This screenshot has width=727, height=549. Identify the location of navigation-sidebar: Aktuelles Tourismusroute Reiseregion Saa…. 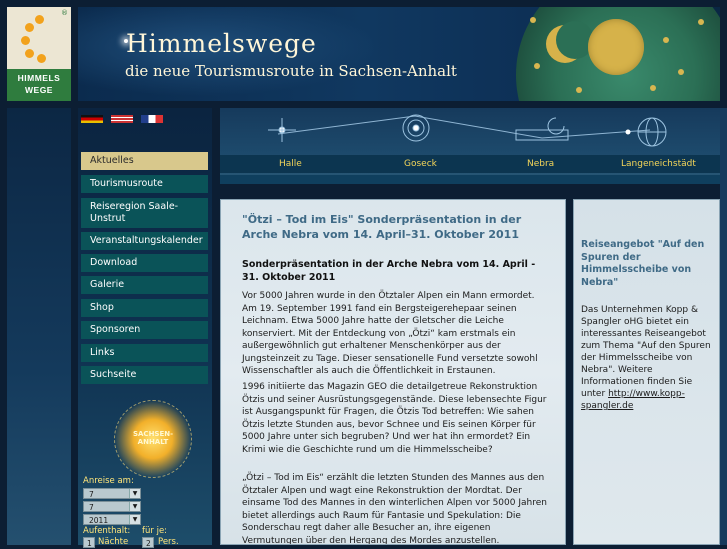
(145, 328).